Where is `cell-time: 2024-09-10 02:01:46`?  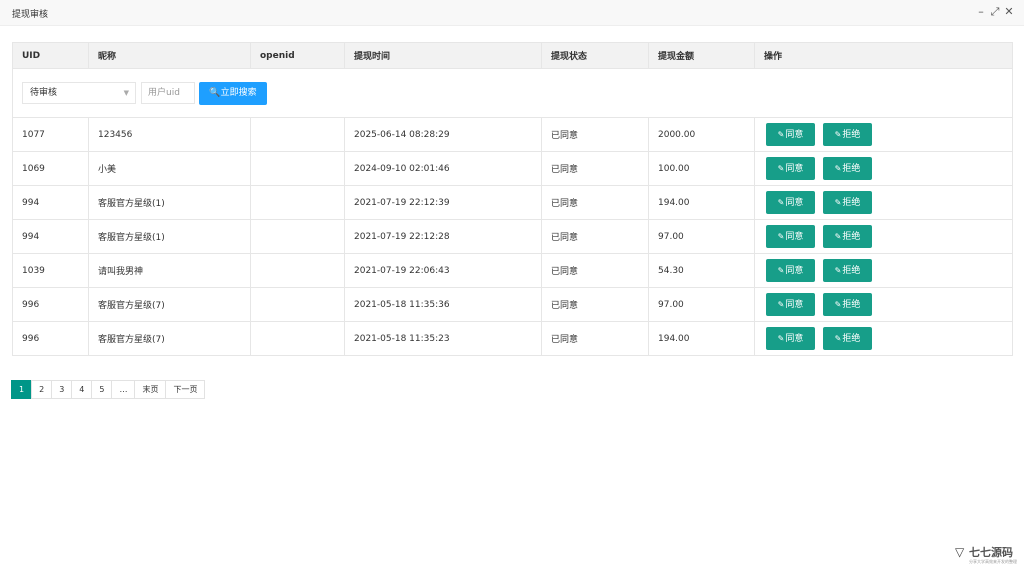 cell-time: 2024-09-10 02:01:46 is located at coordinates (443, 168).